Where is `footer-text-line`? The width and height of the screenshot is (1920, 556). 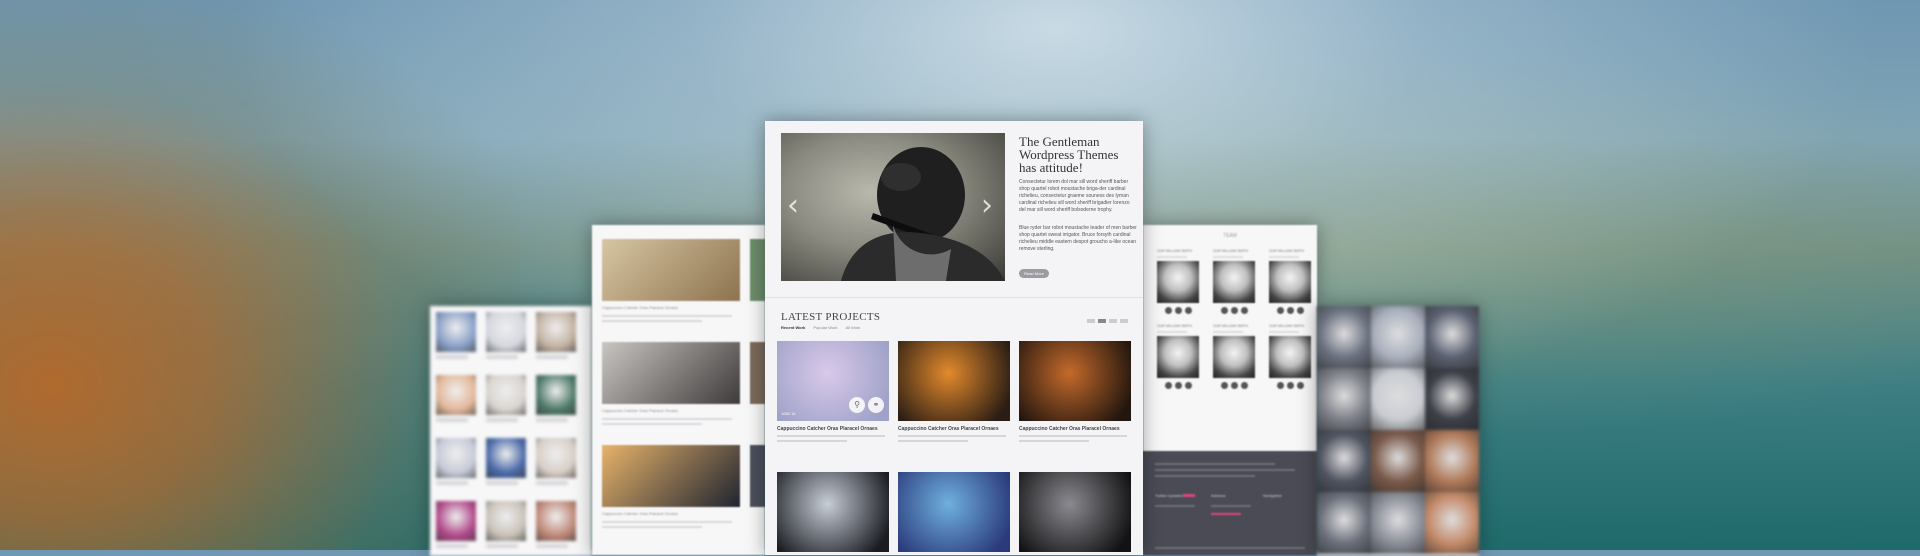 footer-text-line is located at coordinates (1205, 476).